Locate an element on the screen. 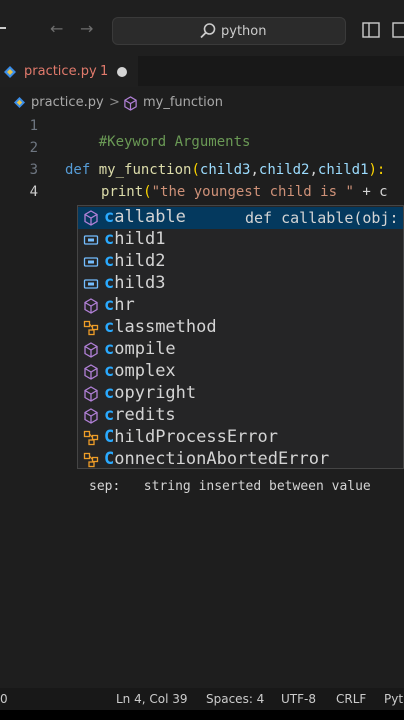  search-text: python is located at coordinates (244, 31).